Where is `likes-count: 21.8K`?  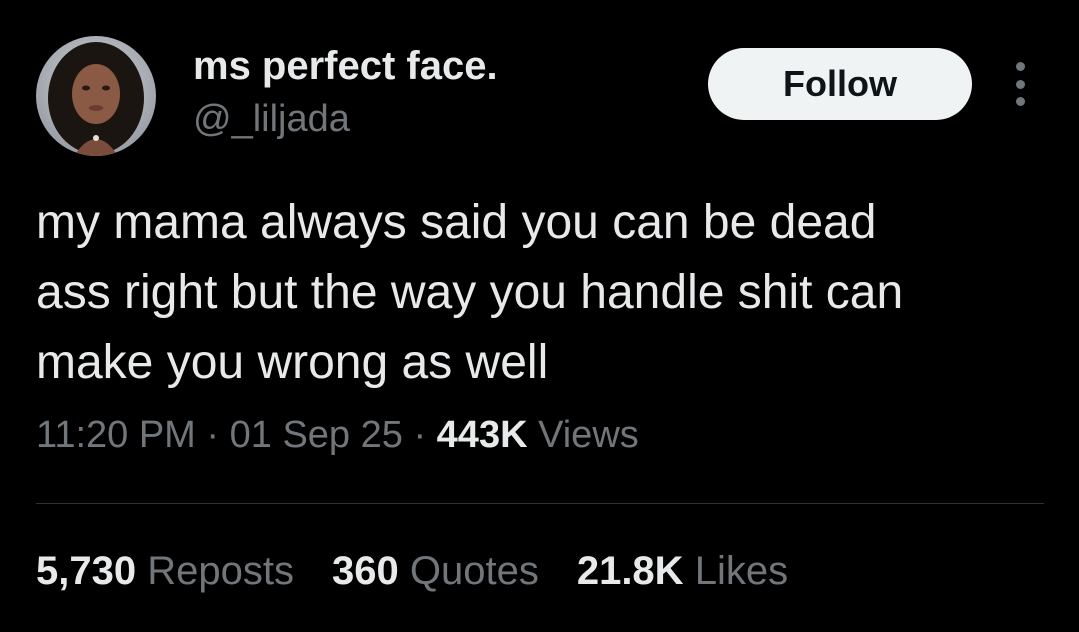
likes-count: 21.8K is located at coordinates (630, 571).